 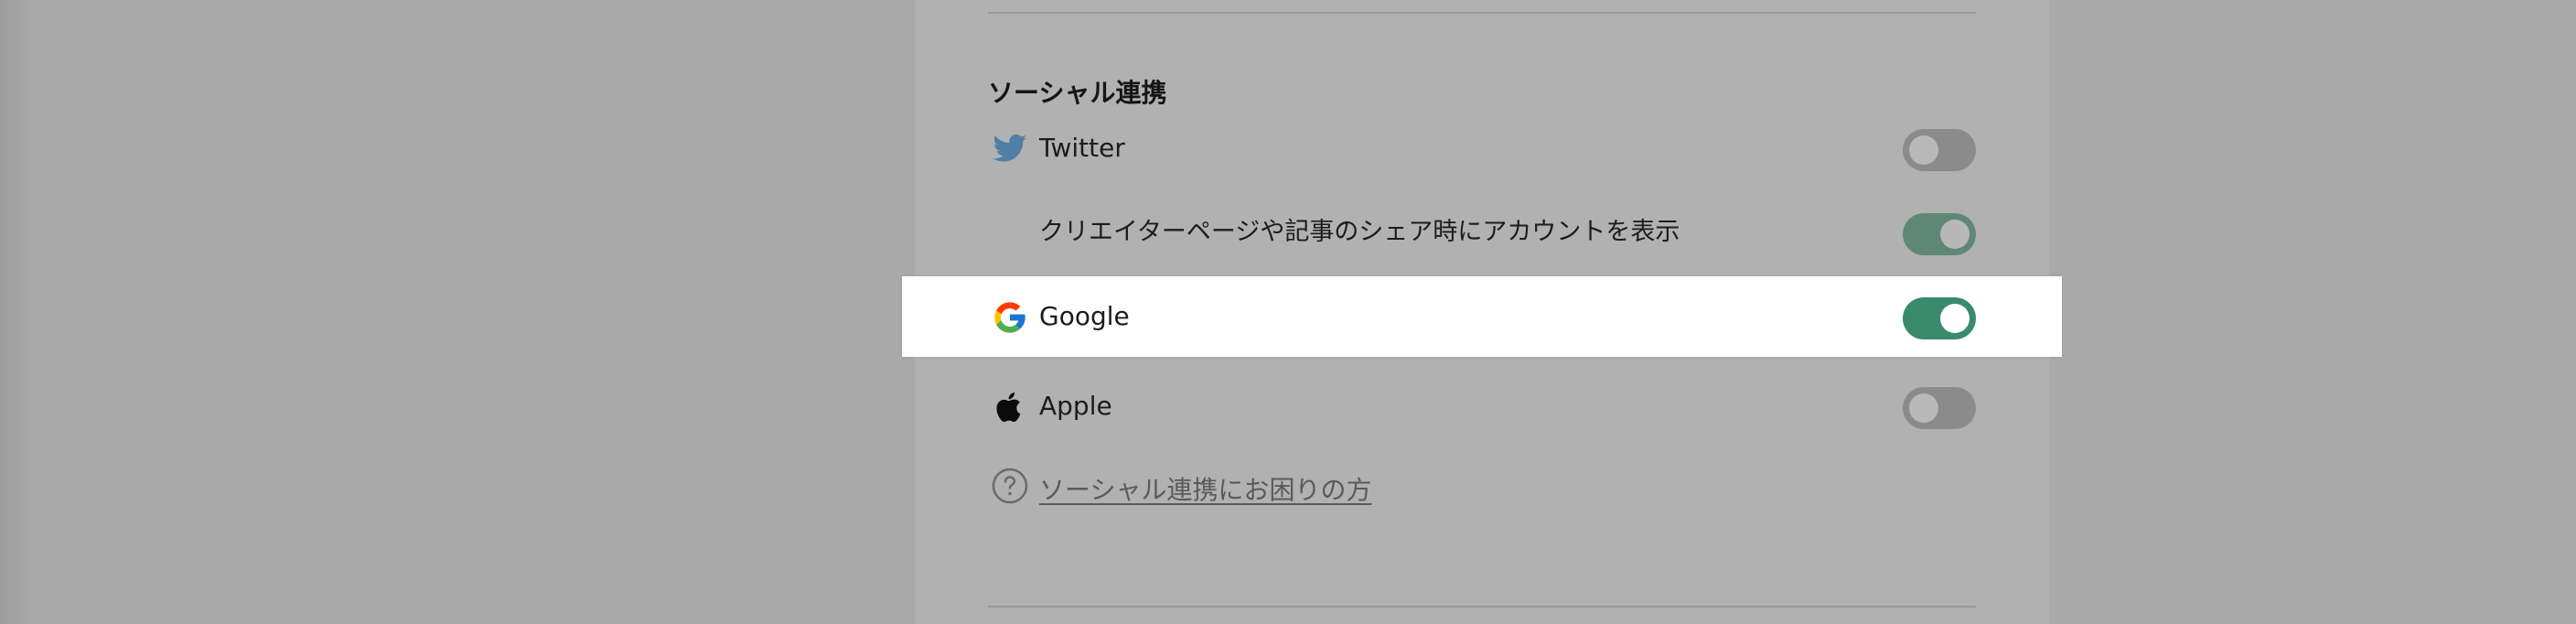 What do you see at coordinates (1359, 232) in the screenshot?
I see `twitter-share-option-label: クリエイターページや記事のシェア時にアカウントを表示` at bounding box center [1359, 232].